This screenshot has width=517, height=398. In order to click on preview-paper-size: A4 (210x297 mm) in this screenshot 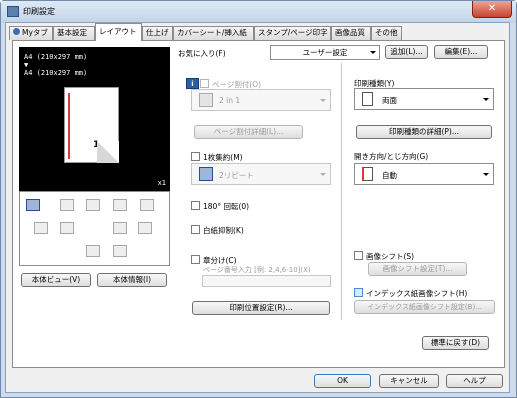, I will do `click(56, 57)`.